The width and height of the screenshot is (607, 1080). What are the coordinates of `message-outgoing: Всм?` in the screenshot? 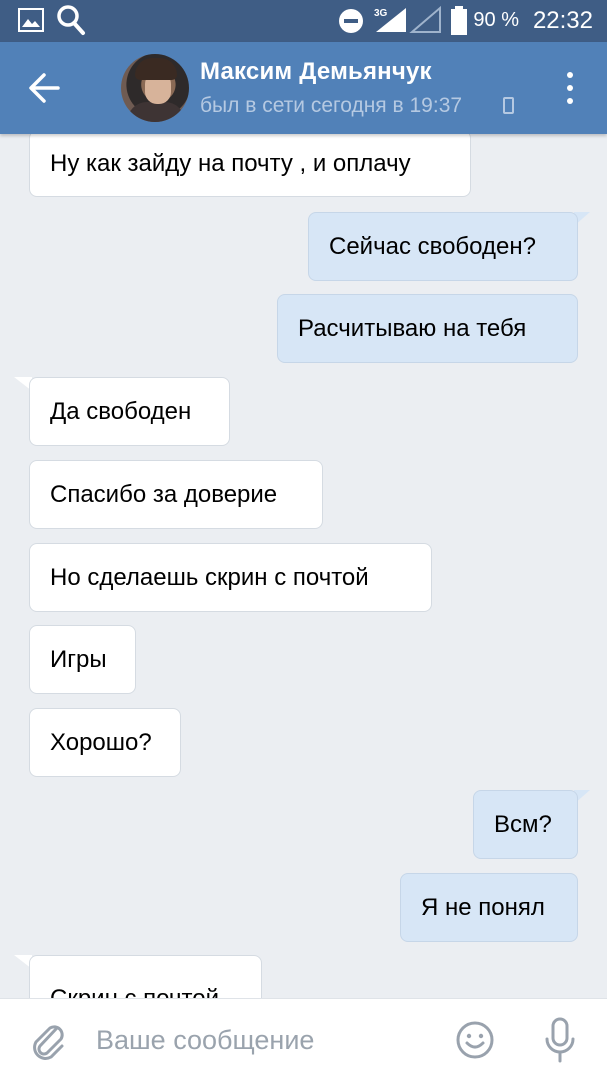 It's located at (525, 824).